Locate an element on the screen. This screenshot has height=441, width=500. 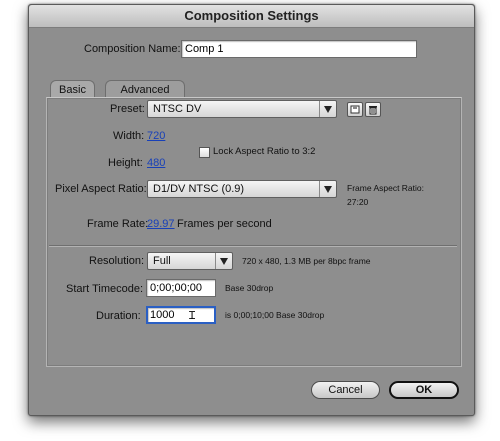
delete-preset-button is located at coordinates (373, 109).